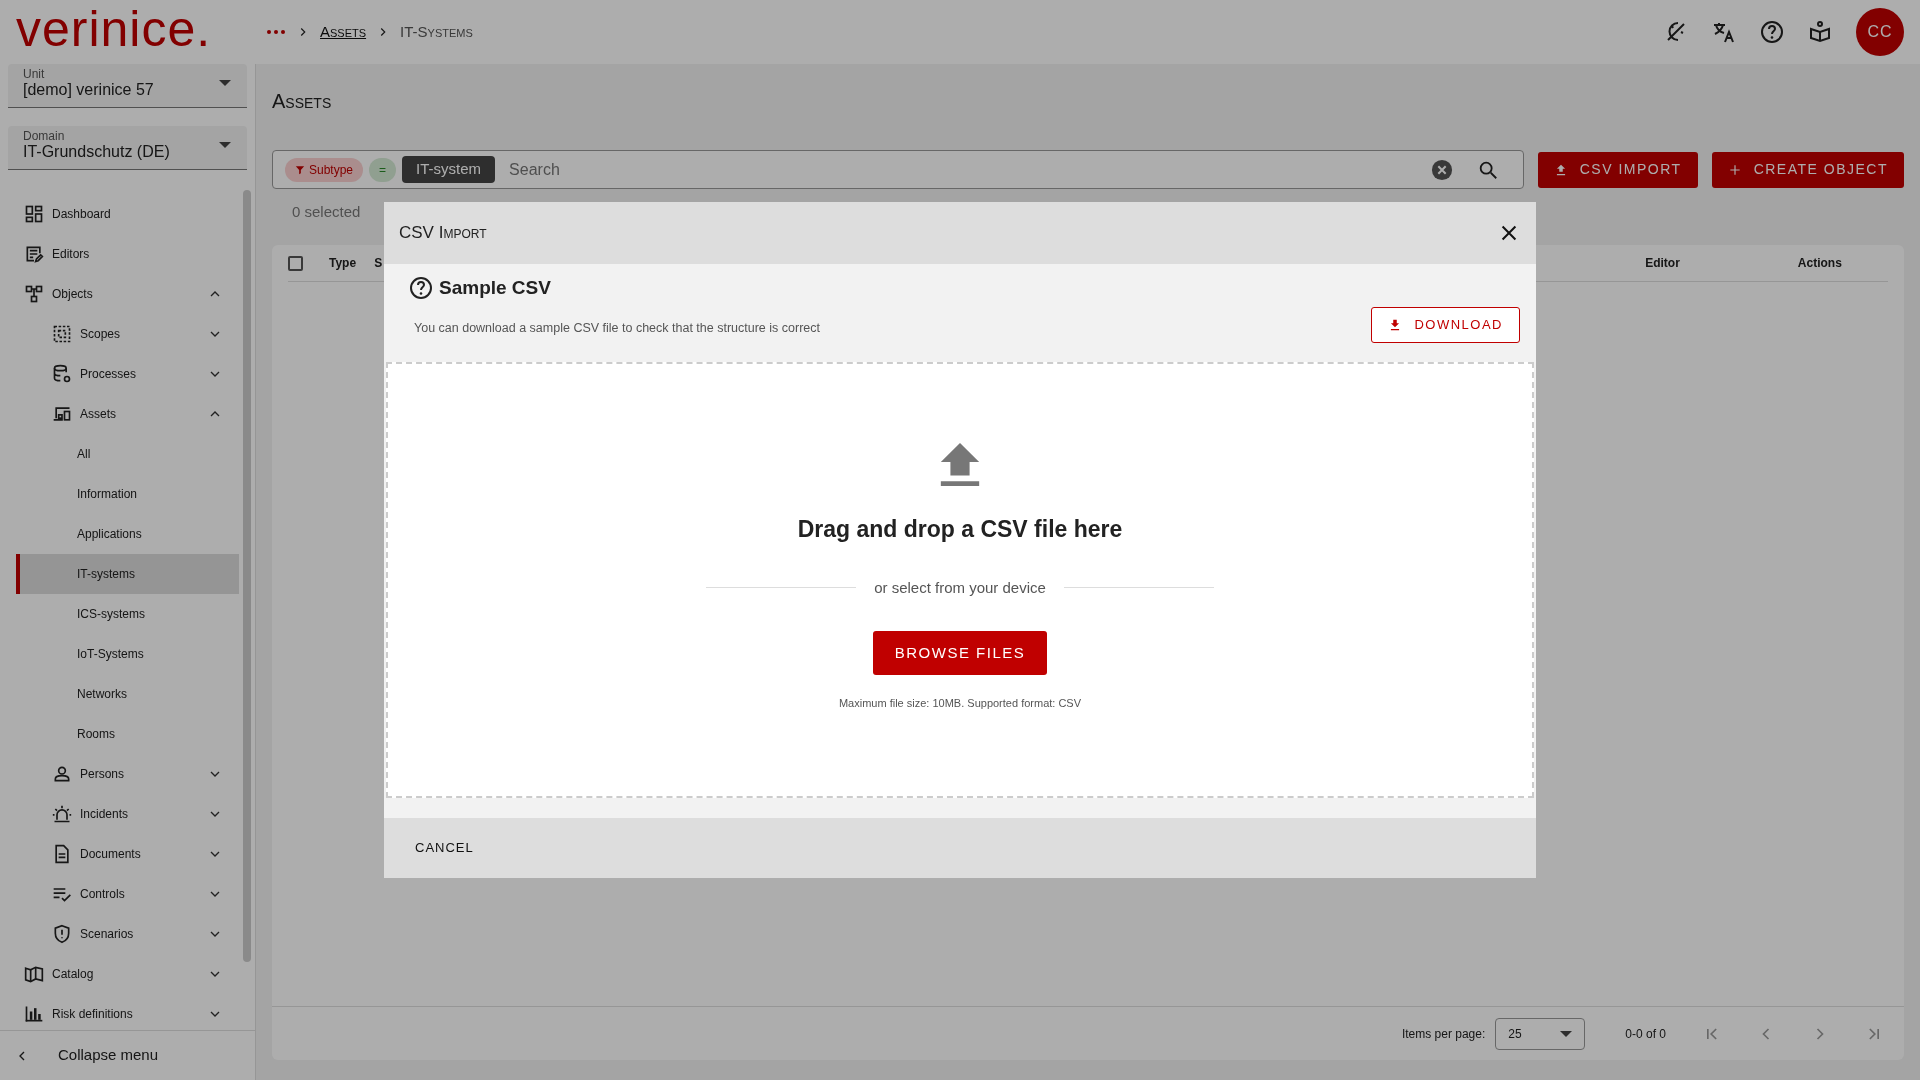 The width and height of the screenshot is (1920, 1080). I want to click on column-header: S, so click(378, 263).